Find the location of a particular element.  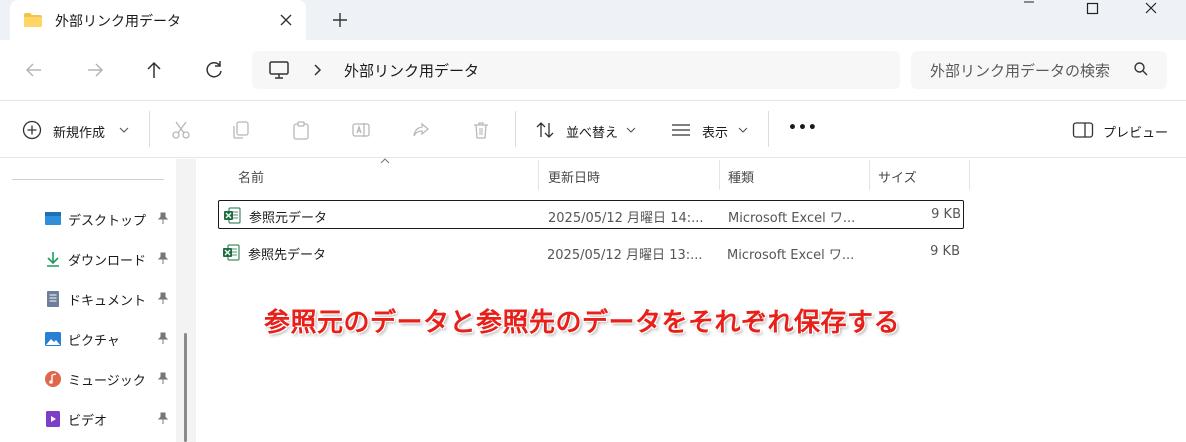

column-header-size: サイズ is located at coordinates (897, 176).